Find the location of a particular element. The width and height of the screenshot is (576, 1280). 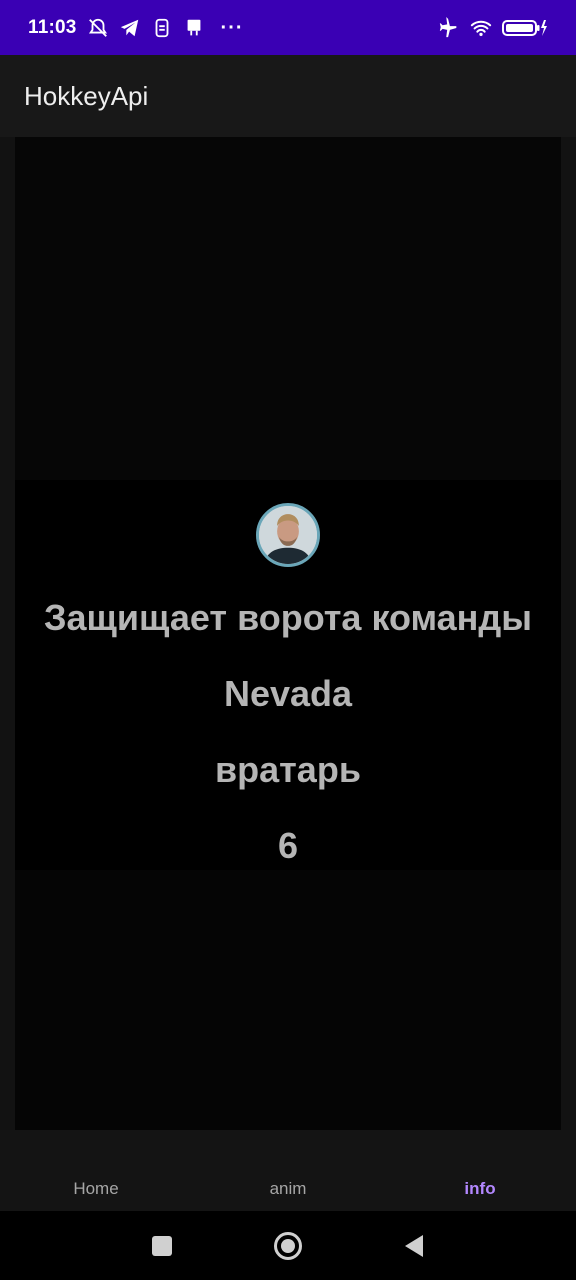

telegram-icon is located at coordinates (130, 28).